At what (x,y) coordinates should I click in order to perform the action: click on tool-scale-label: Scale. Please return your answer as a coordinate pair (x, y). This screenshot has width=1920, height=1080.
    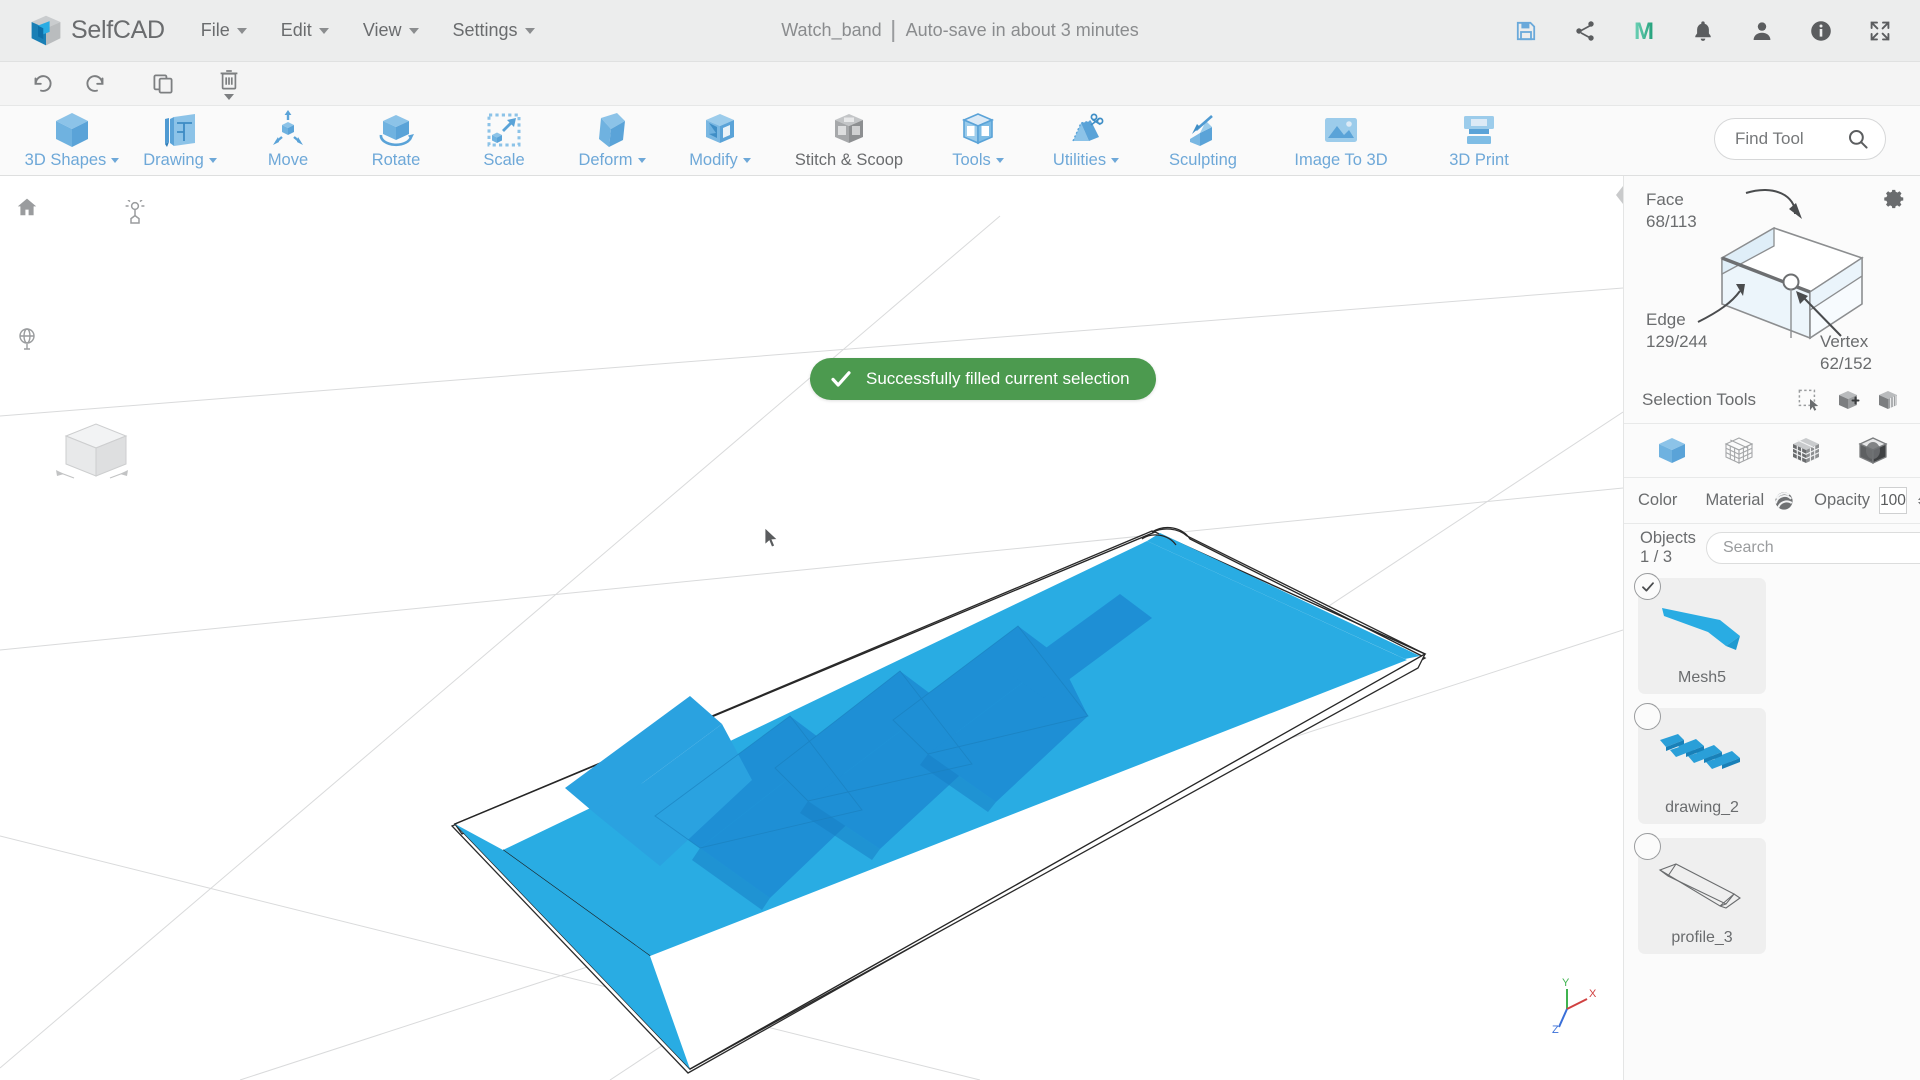
    Looking at the image, I should click on (504, 160).